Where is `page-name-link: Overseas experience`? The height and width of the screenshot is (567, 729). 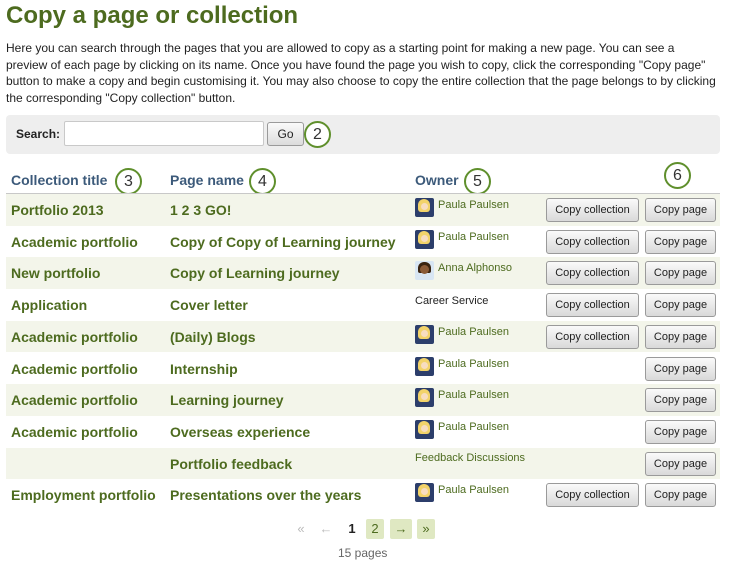
page-name-link: Overseas experience is located at coordinates (240, 432).